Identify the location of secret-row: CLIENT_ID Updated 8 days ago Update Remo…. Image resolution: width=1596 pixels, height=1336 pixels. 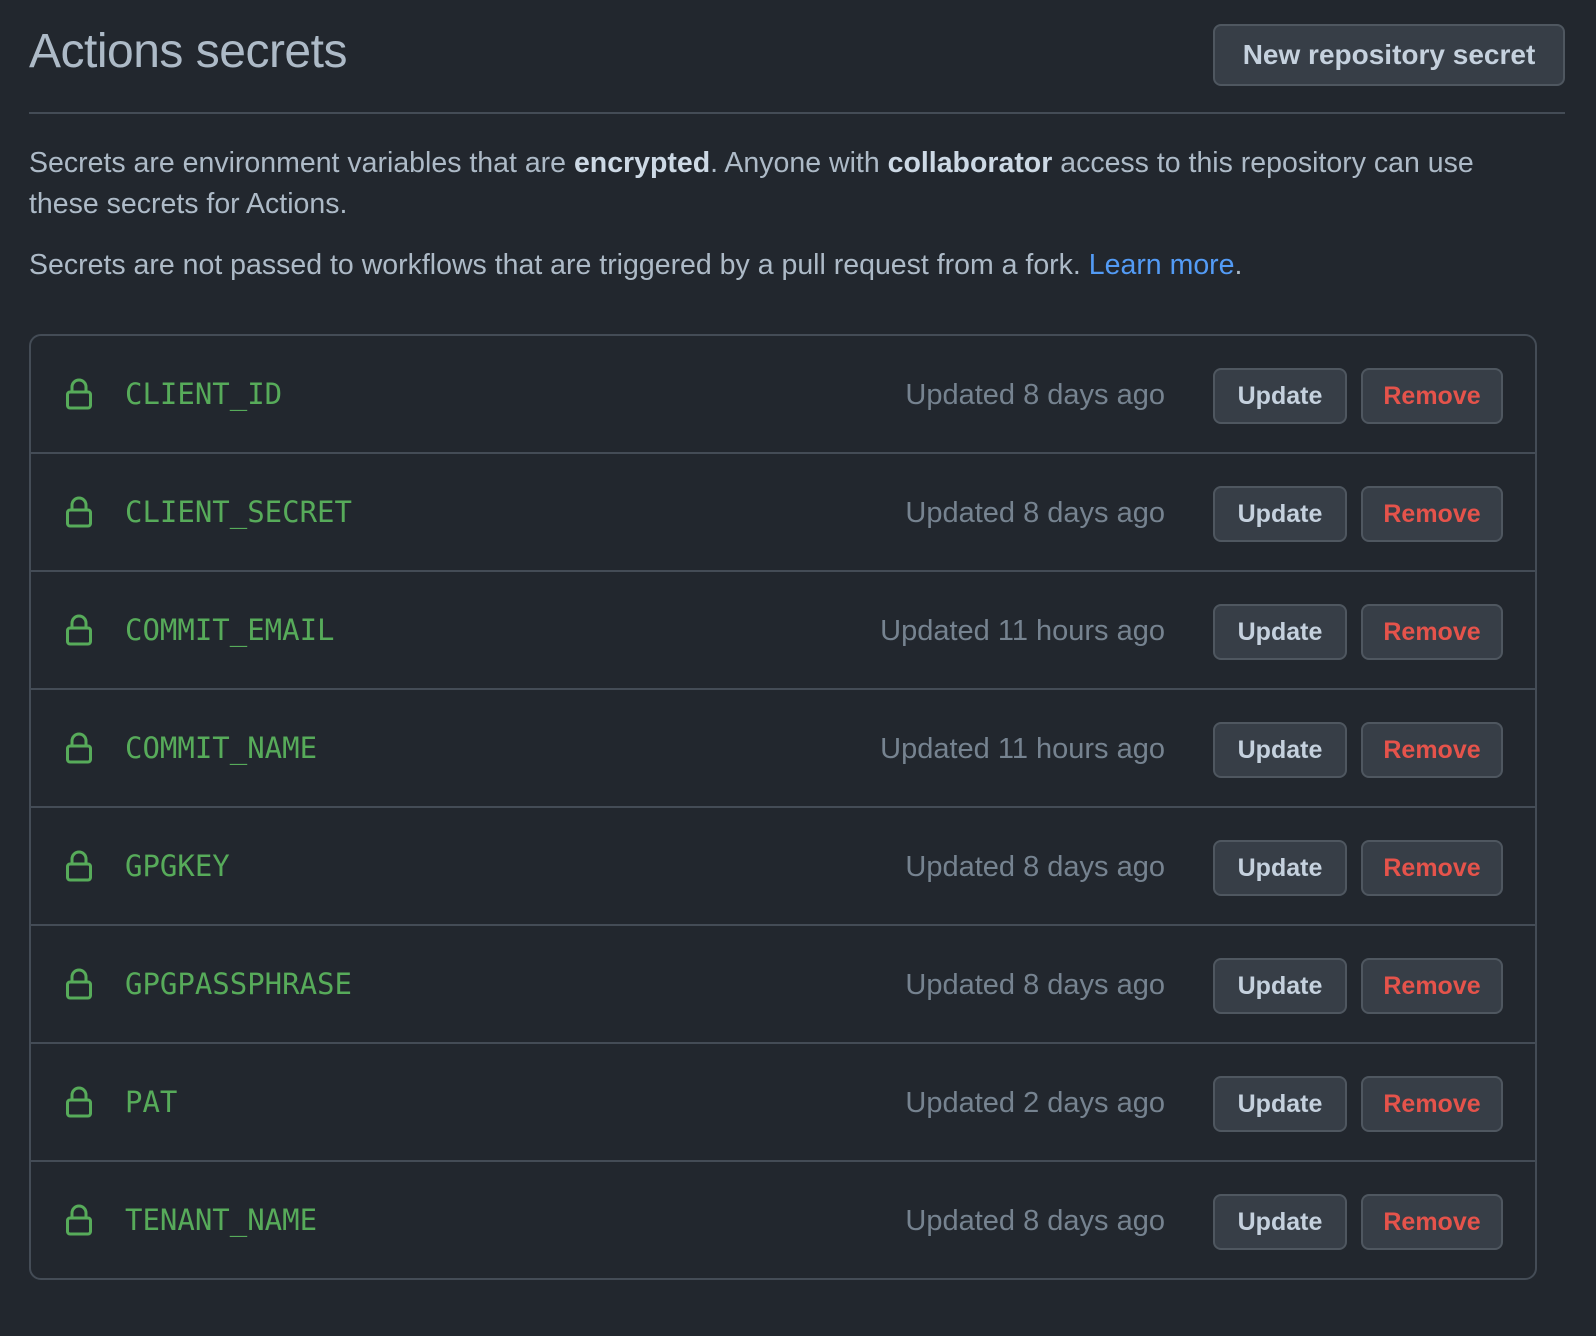
(783, 394).